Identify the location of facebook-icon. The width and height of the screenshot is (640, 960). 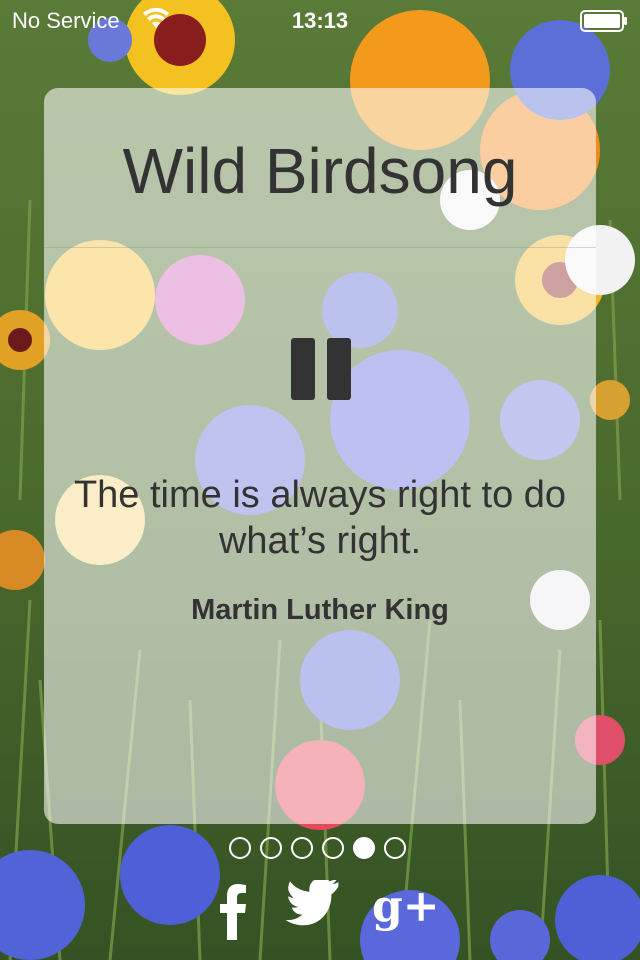
(233, 910).